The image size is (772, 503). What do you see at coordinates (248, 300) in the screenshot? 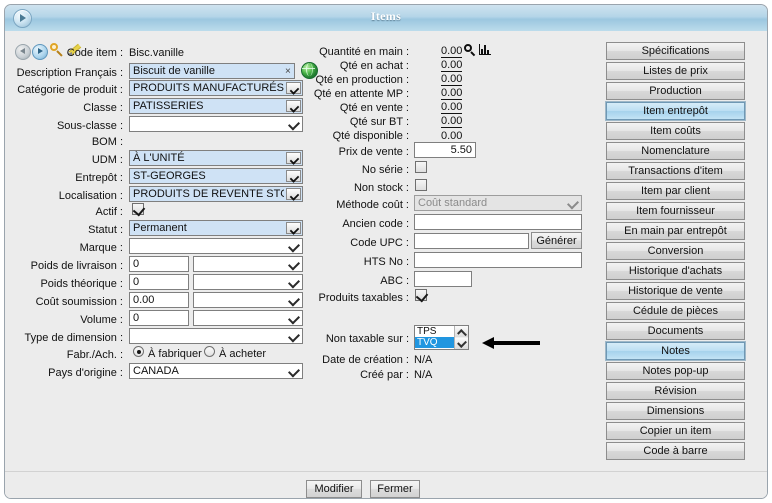
I see `cout-soumission-unit-select` at bounding box center [248, 300].